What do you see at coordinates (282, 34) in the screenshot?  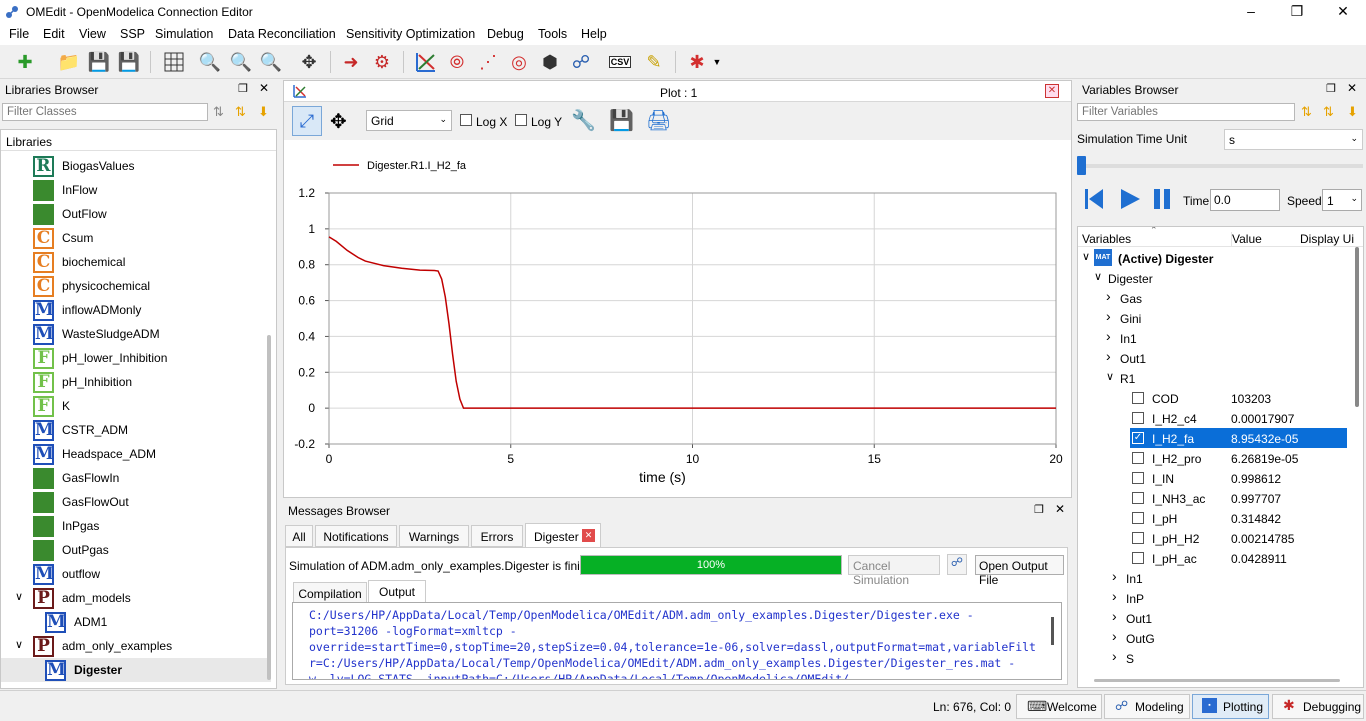 I see `menu-data-reconciliation: Data Reconciliation` at bounding box center [282, 34].